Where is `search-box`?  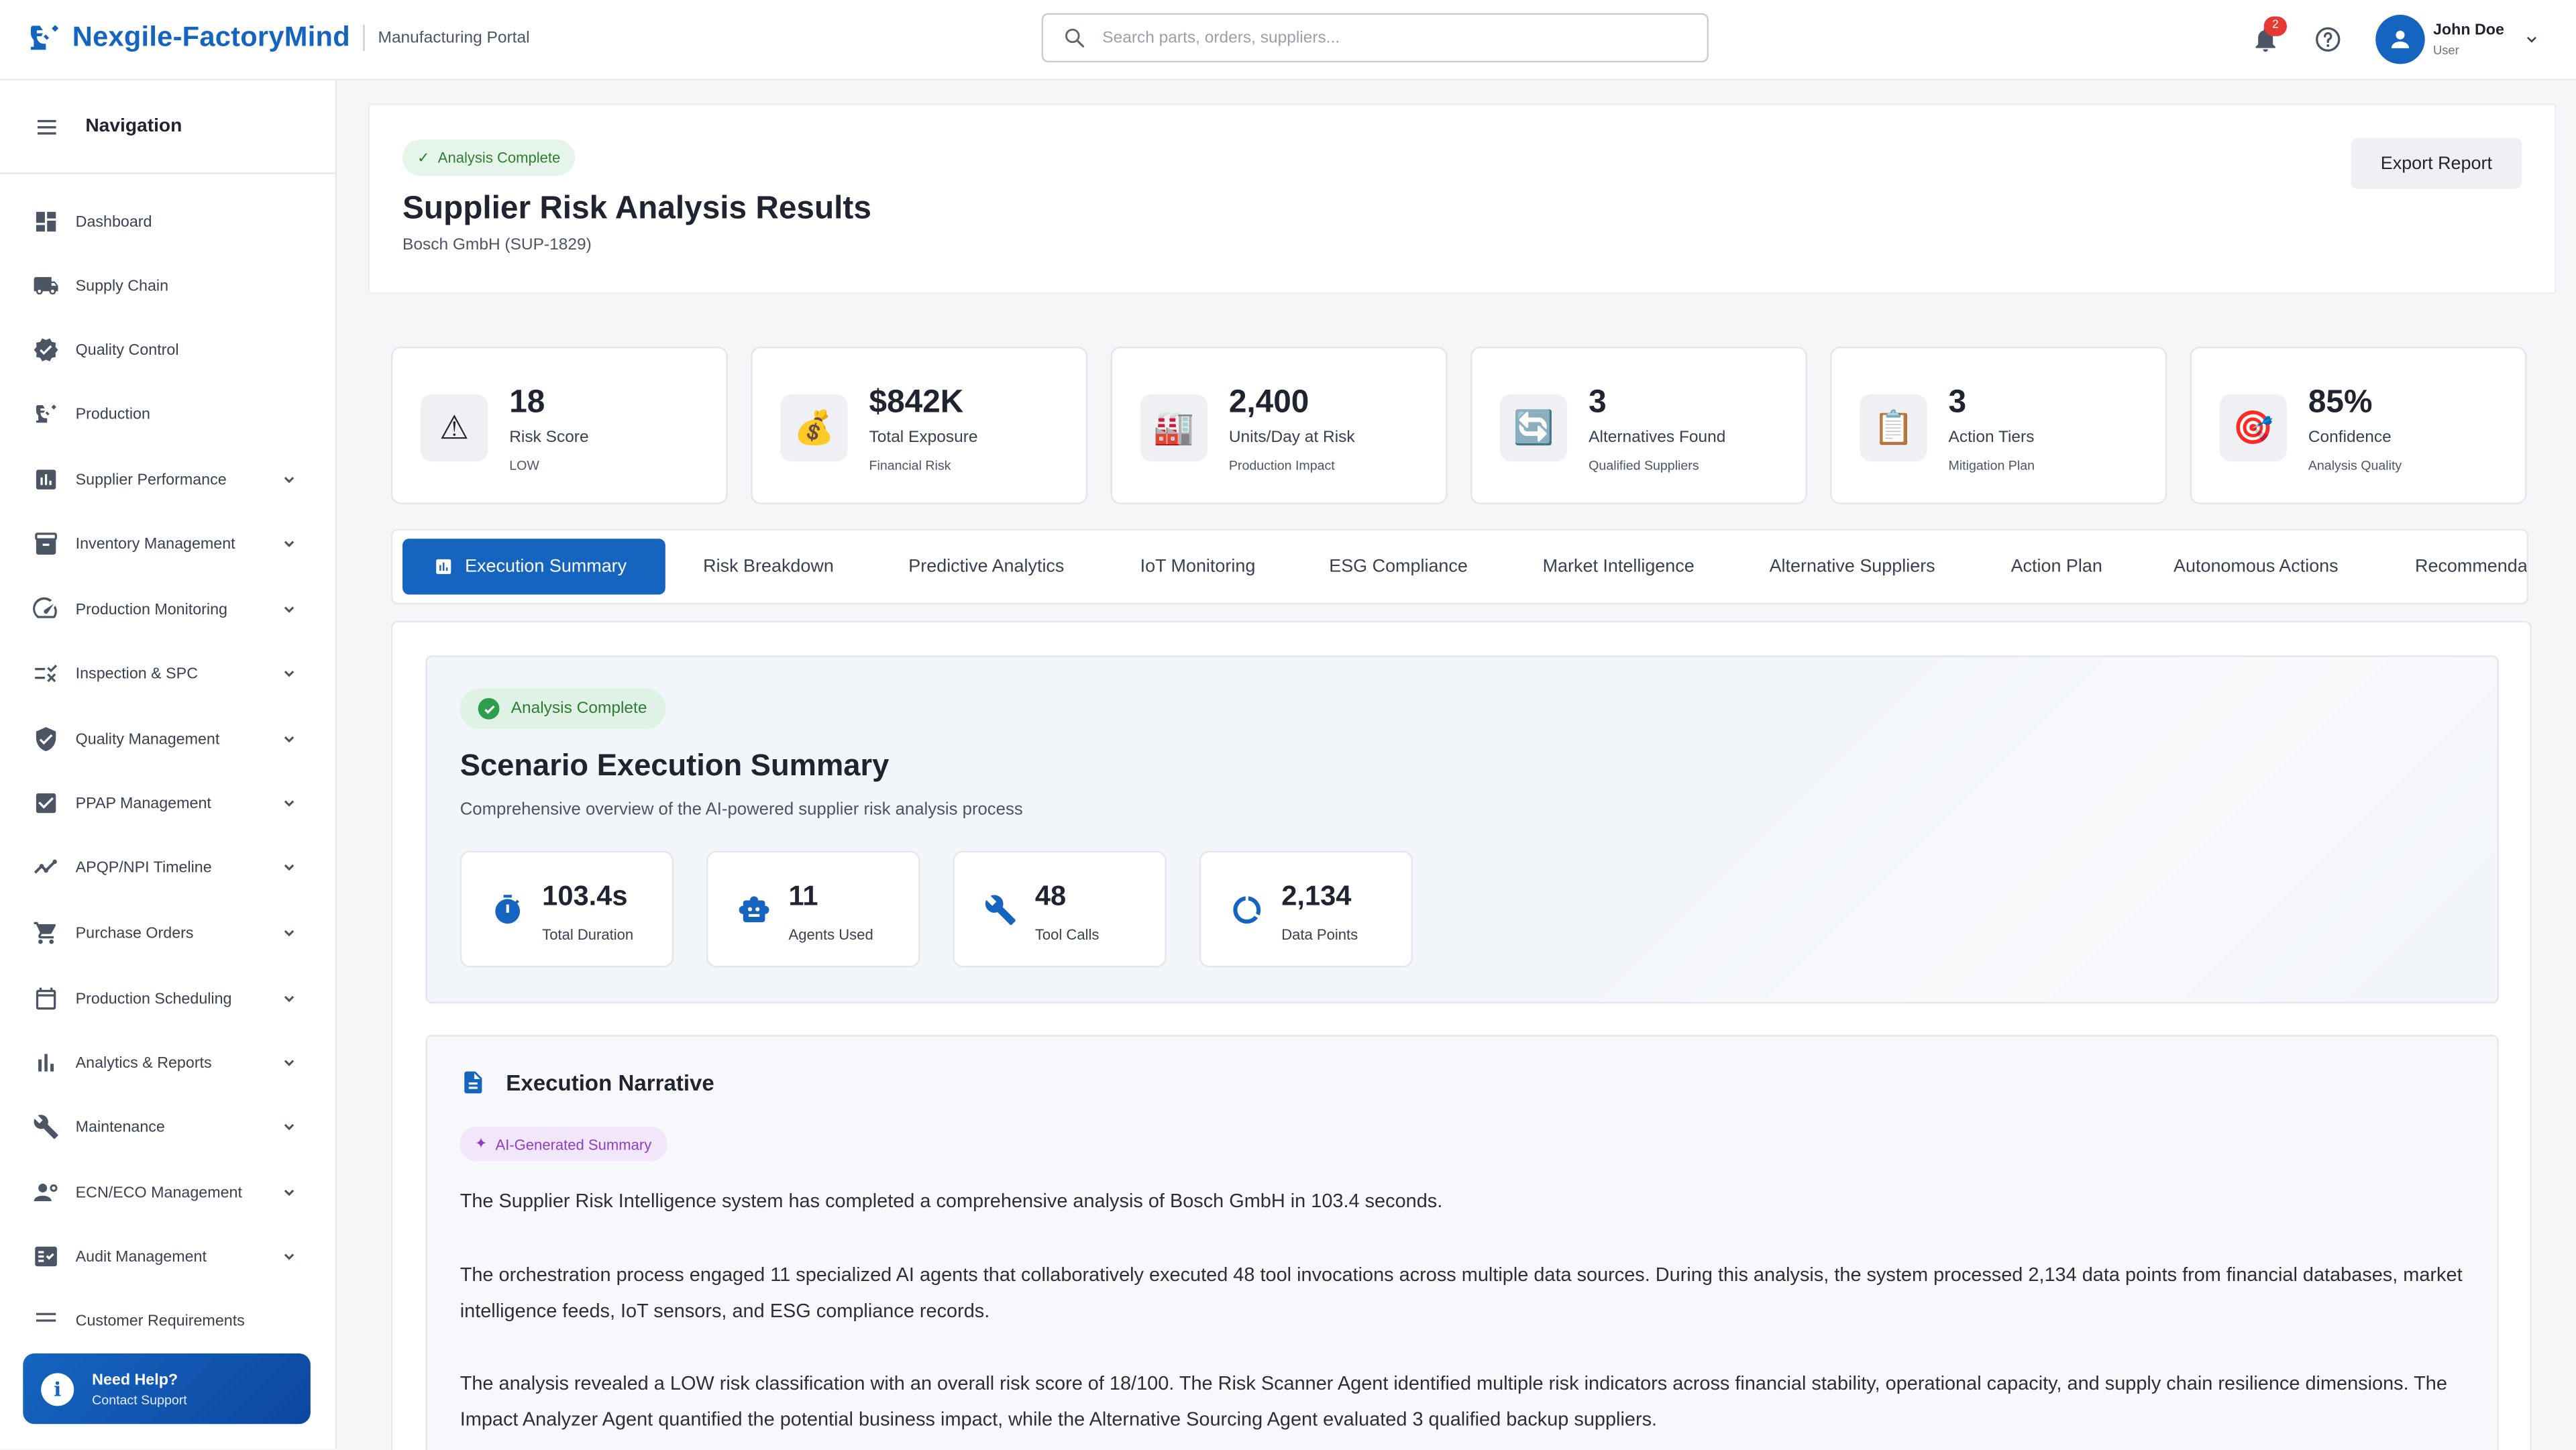 search-box is located at coordinates (1375, 38).